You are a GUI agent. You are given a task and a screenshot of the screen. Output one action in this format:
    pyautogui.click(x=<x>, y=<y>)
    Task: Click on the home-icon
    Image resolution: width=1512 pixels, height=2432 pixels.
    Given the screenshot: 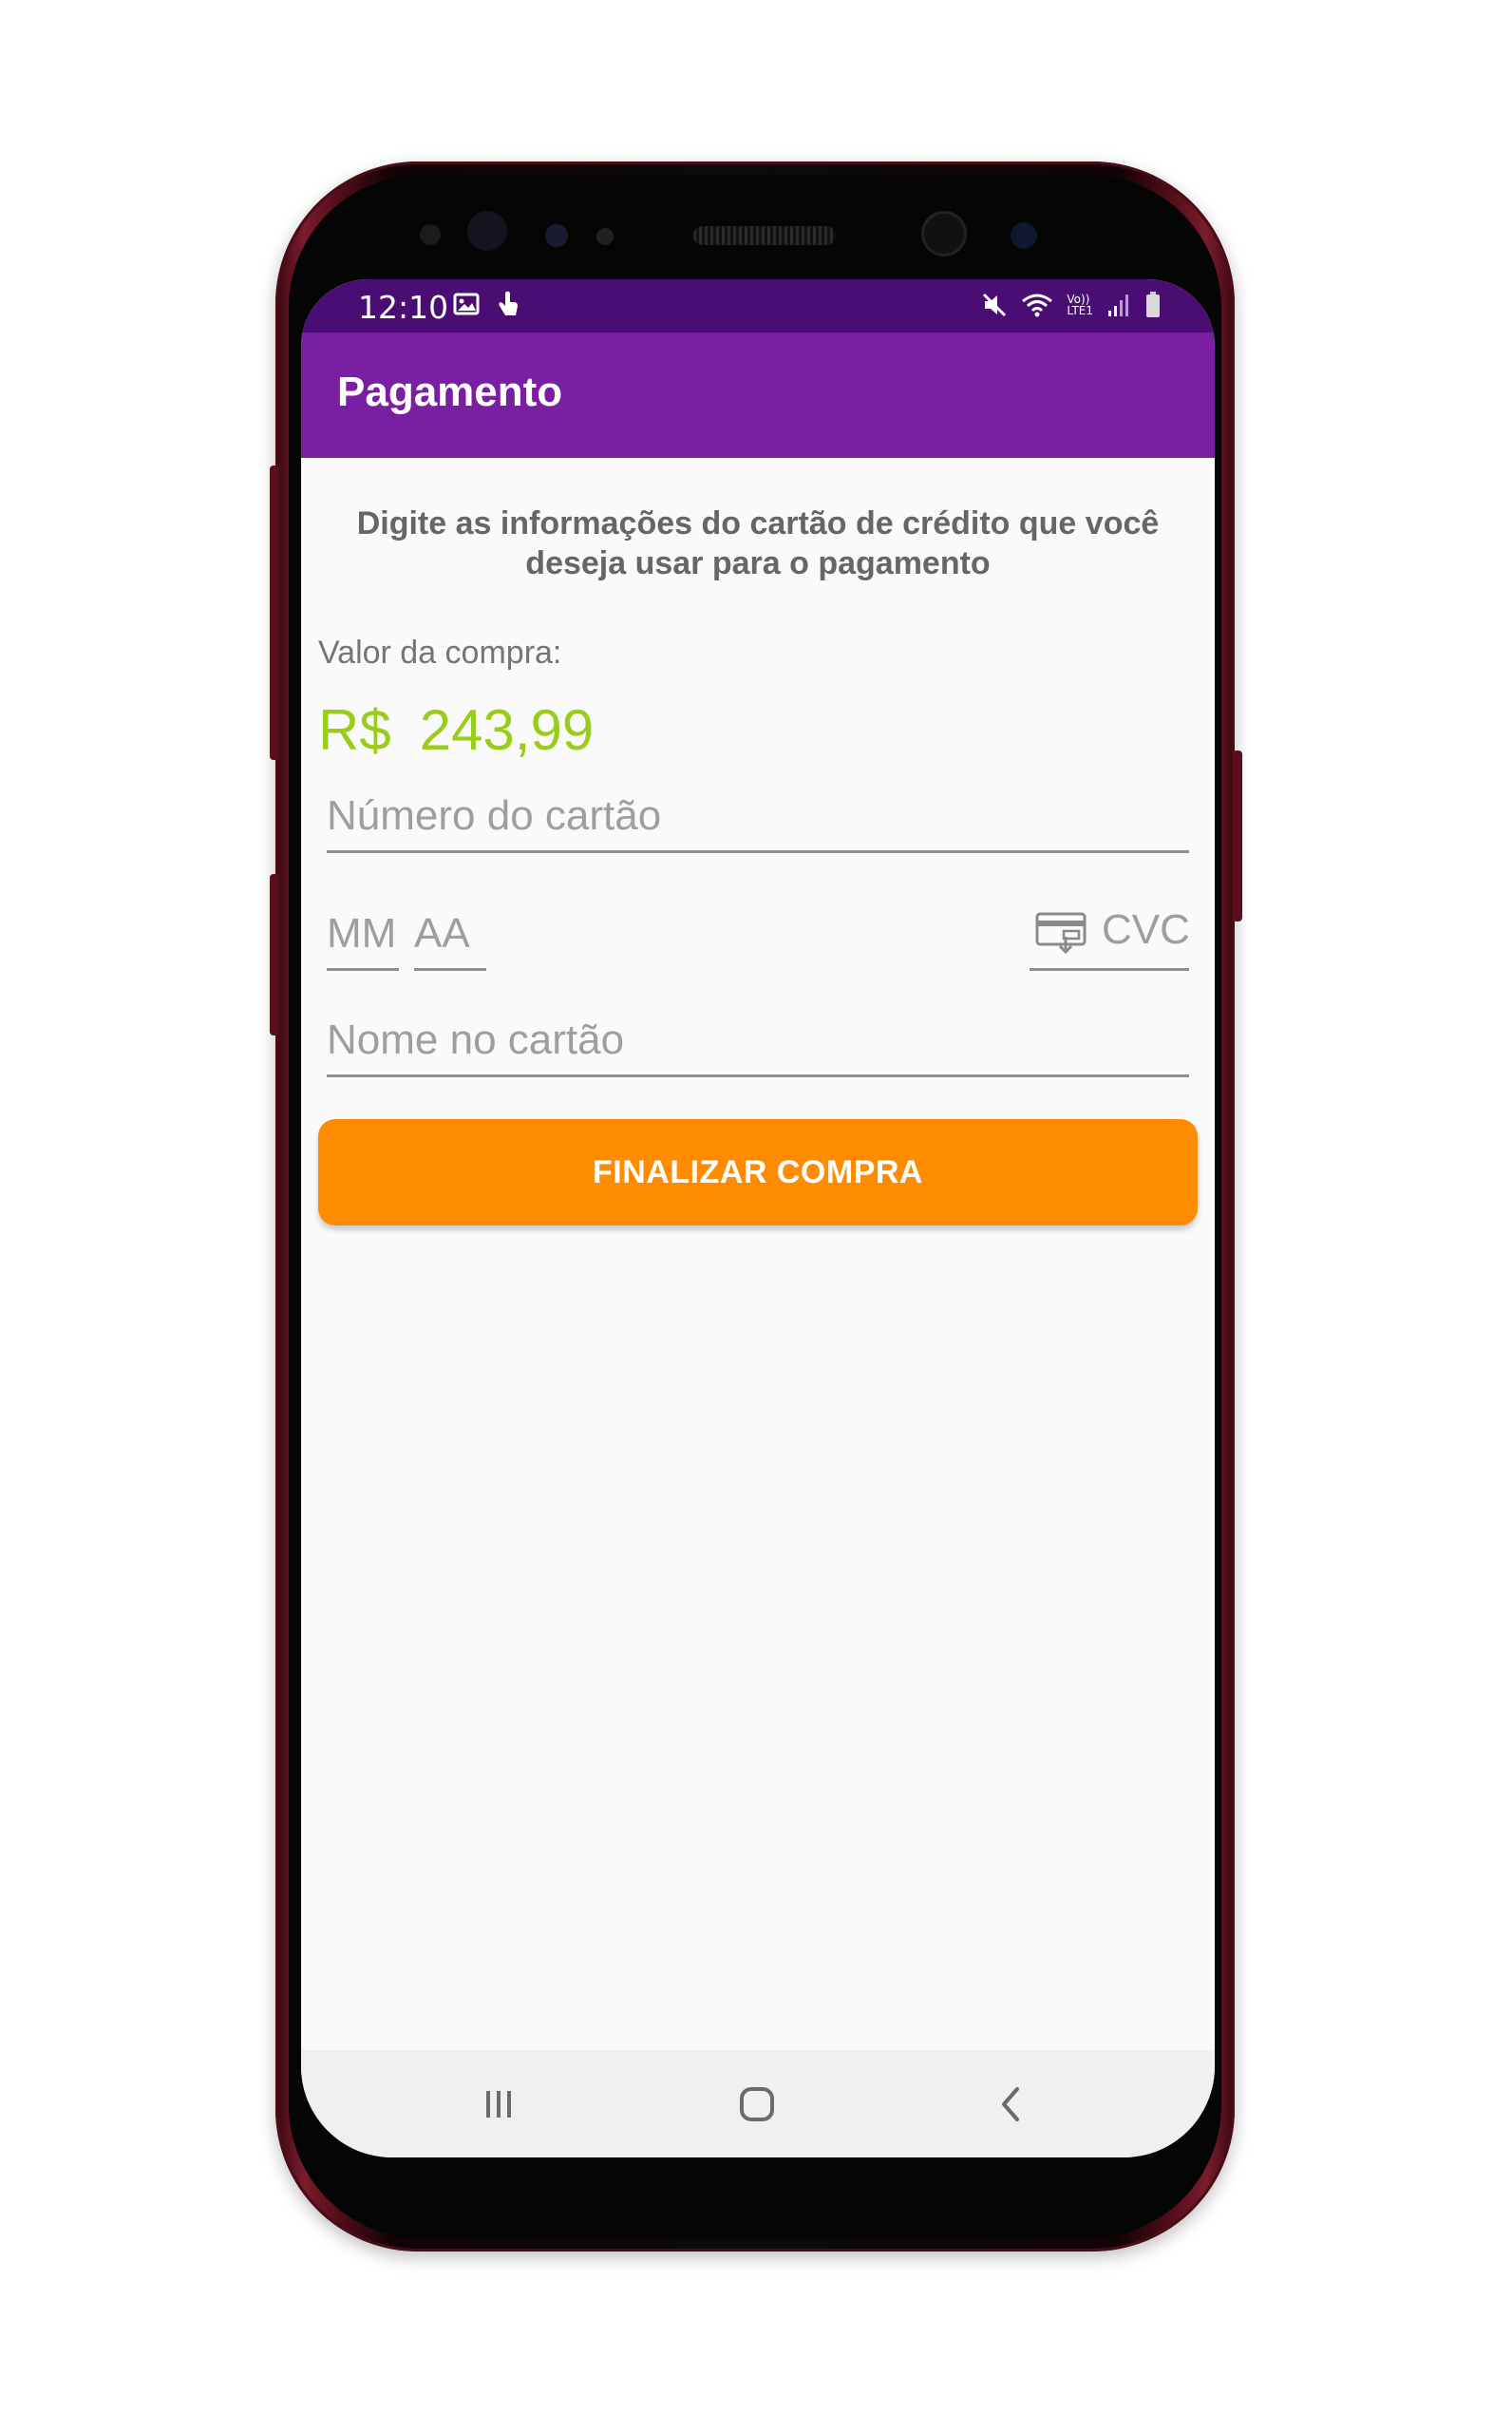 What is the action you would take?
    pyautogui.click(x=757, y=2104)
    